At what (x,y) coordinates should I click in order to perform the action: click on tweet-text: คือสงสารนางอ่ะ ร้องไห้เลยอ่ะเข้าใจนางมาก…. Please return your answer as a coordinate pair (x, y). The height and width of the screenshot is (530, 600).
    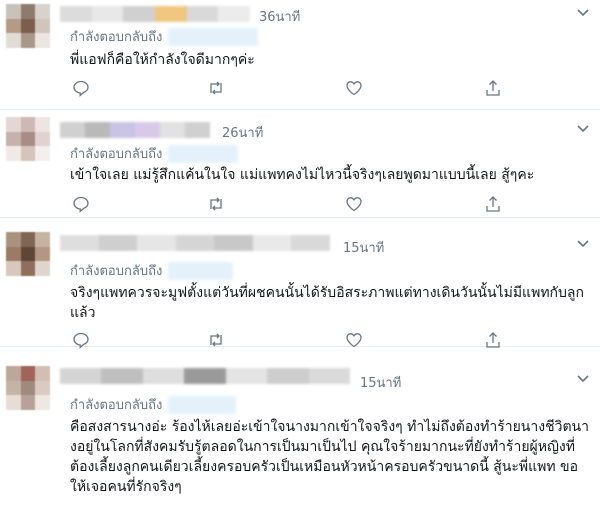
    Looking at the image, I should click on (329, 457).